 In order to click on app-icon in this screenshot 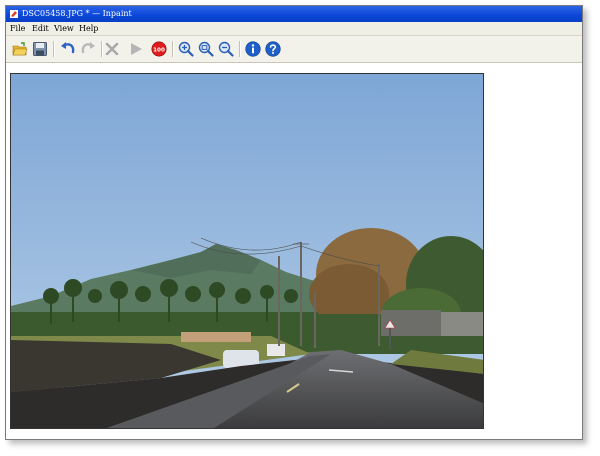, I will do `click(14, 14)`.